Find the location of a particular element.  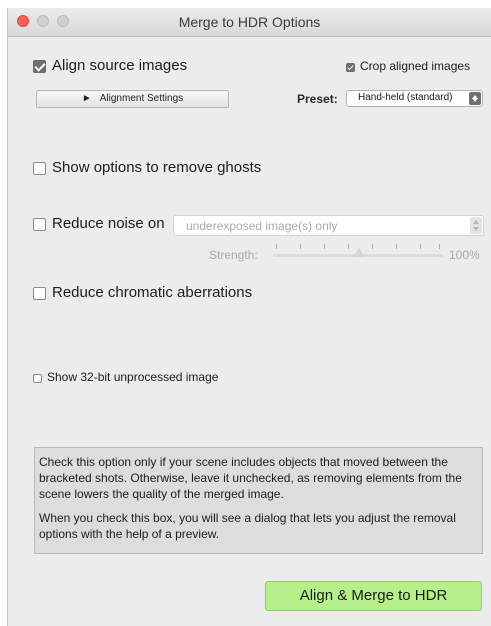

preset-label: Preset: is located at coordinates (317, 99).